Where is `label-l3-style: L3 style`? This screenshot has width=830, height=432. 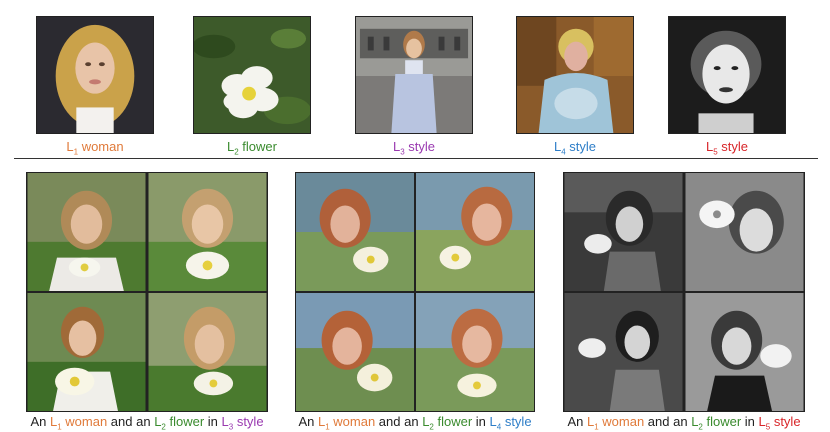
label-l3-style: L3 style is located at coordinates (414, 148).